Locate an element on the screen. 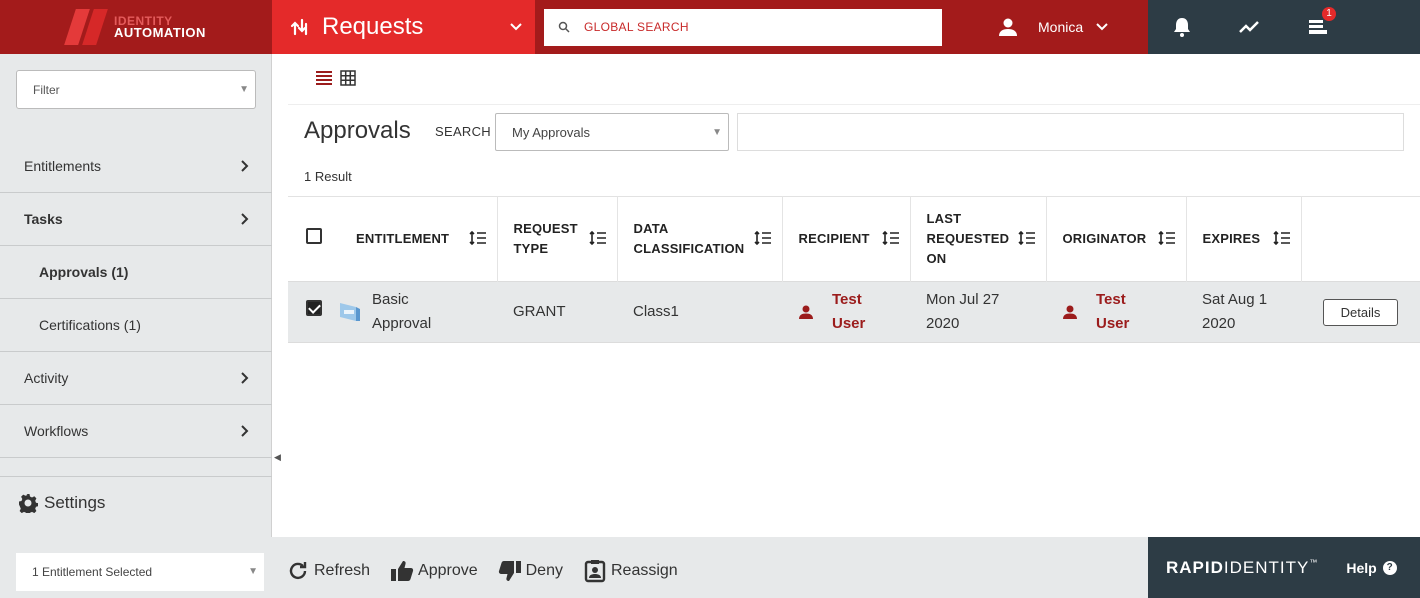 Image resolution: width=1420 pixels, height=598 pixels. sidebar-item-certifications: Certifications (1) is located at coordinates (136, 325).